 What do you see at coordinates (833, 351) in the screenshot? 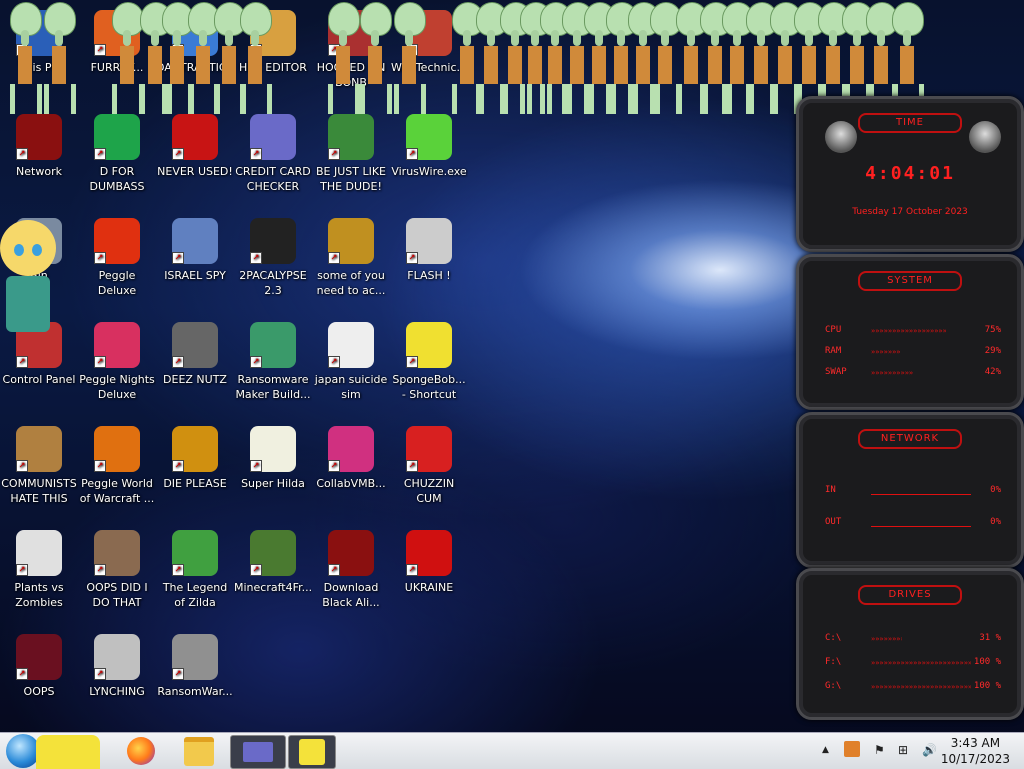
I see `gadget-row-key: RAM` at bounding box center [833, 351].